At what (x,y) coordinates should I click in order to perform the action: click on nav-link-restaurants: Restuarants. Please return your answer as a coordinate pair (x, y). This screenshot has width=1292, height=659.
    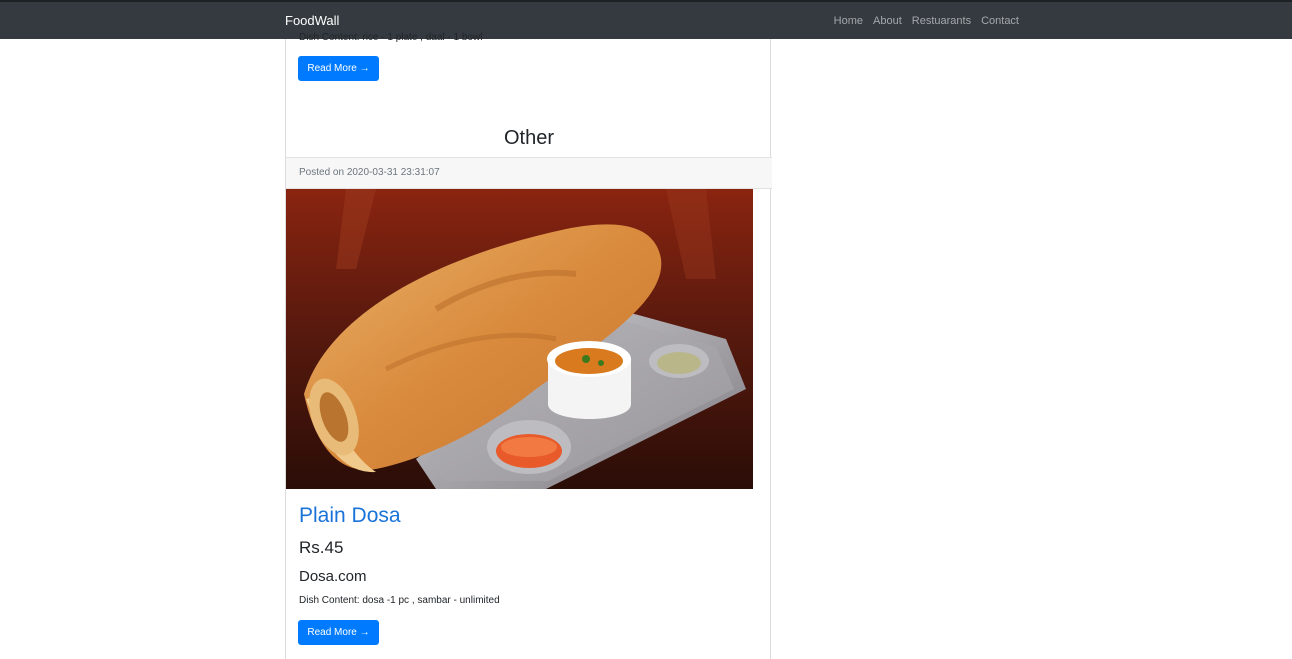
    Looking at the image, I should click on (941, 21).